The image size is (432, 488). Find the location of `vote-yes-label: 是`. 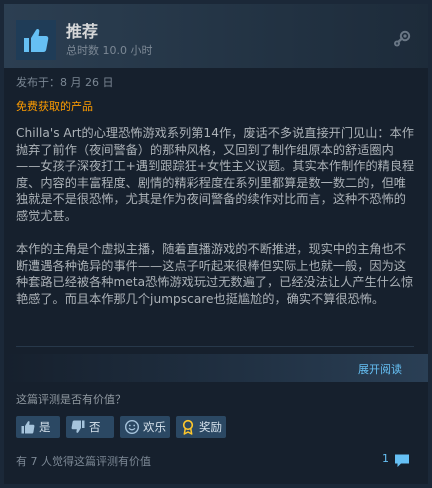

vote-yes-label: 是 is located at coordinates (45, 427).